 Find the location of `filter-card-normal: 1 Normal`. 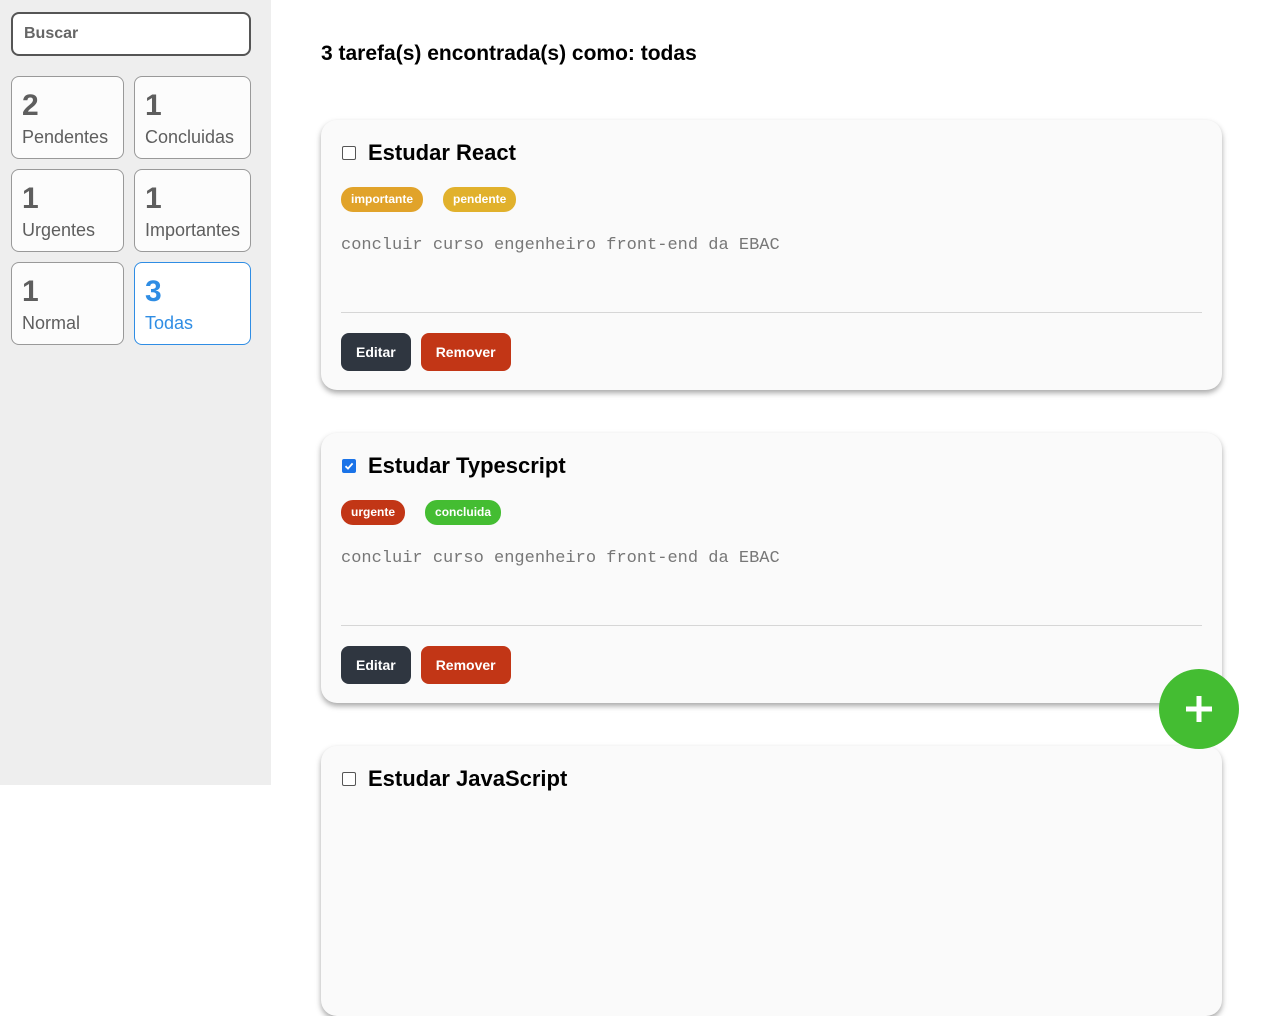

filter-card-normal: 1 Normal is located at coordinates (67, 303).